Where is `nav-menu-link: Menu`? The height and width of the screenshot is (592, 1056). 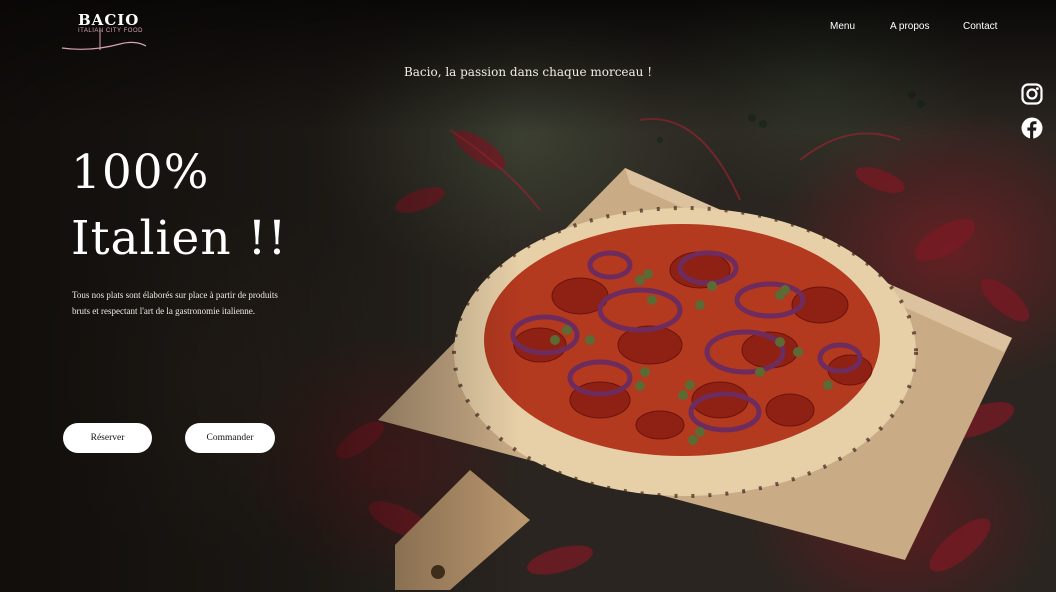 nav-menu-link: Menu is located at coordinates (842, 26).